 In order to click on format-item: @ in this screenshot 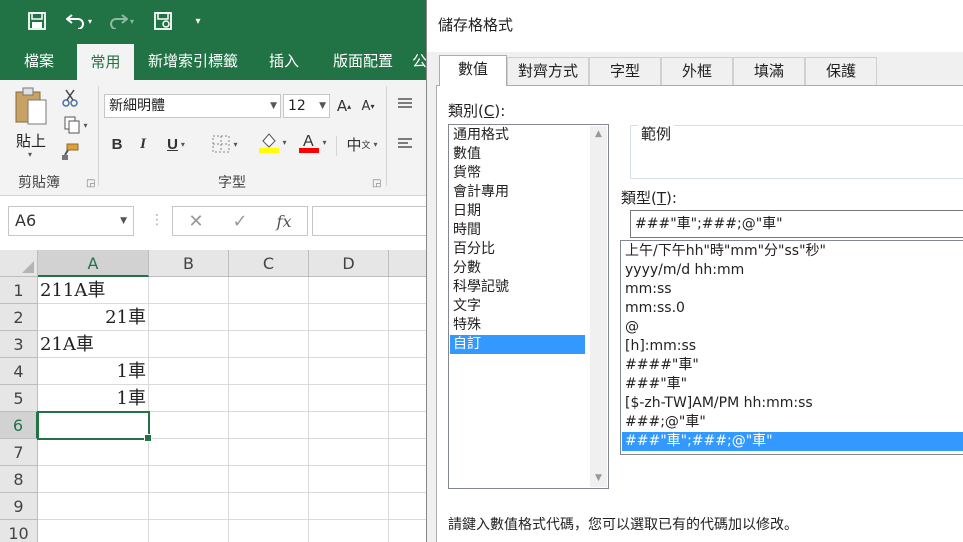, I will do `click(792, 327)`.